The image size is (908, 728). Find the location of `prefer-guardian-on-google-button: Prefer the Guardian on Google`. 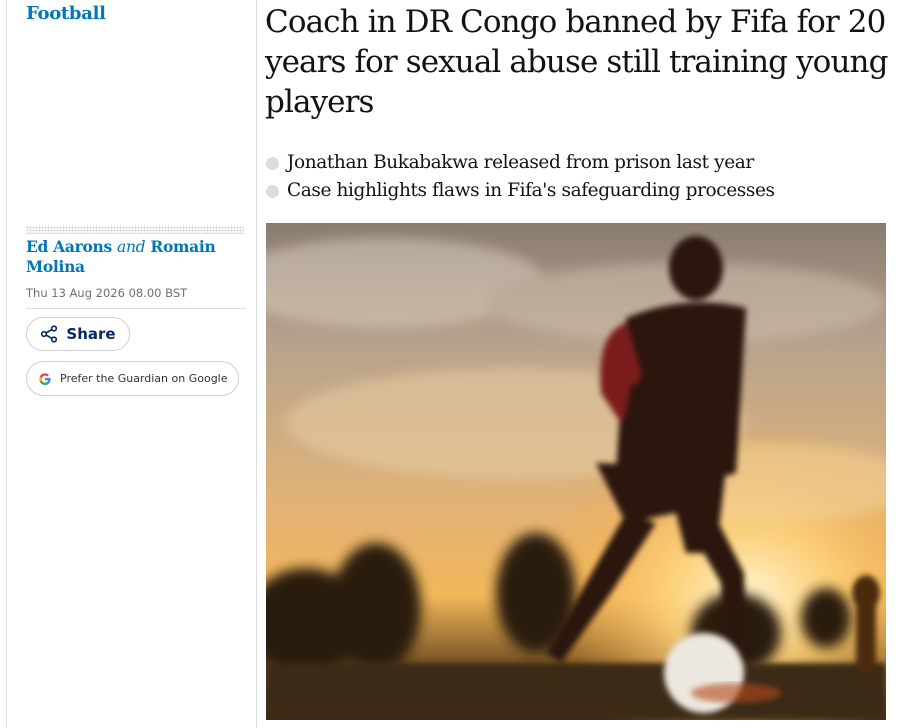

prefer-guardian-on-google-button: Prefer the Guardian on Google is located at coordinates (132, 378).